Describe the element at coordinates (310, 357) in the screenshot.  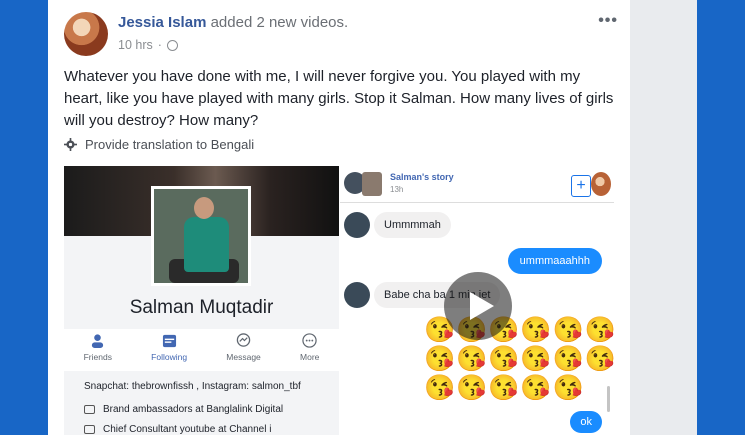
I see `more-label: More` at that location.